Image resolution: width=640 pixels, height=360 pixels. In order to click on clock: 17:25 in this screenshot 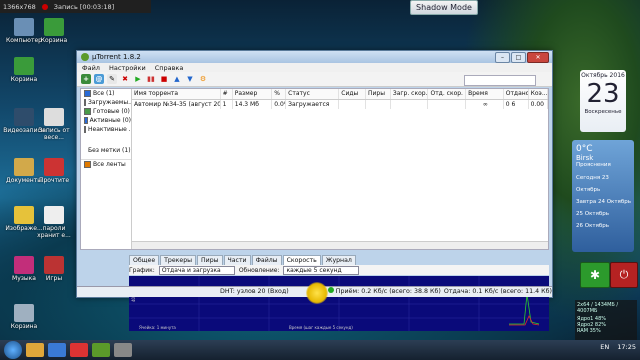, I will do `click(626, 347)`.